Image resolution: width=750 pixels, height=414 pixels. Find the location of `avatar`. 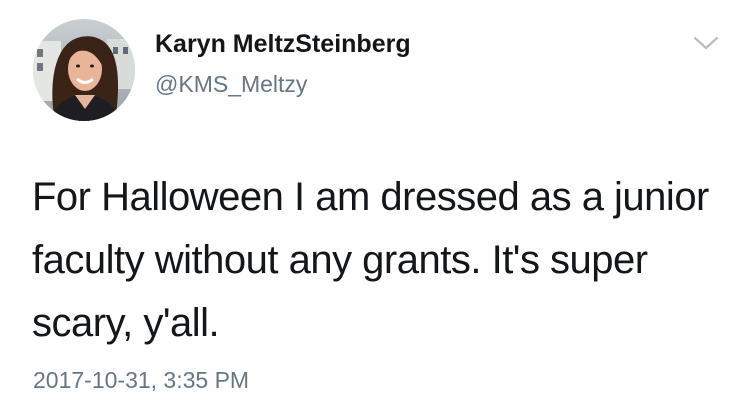

avatar is located at coordinates (84, 70).